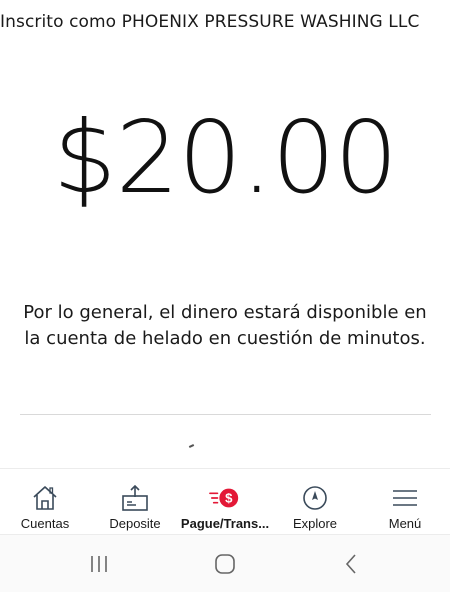  I want to click on hamburger-menu-icon, so click(405, 498).